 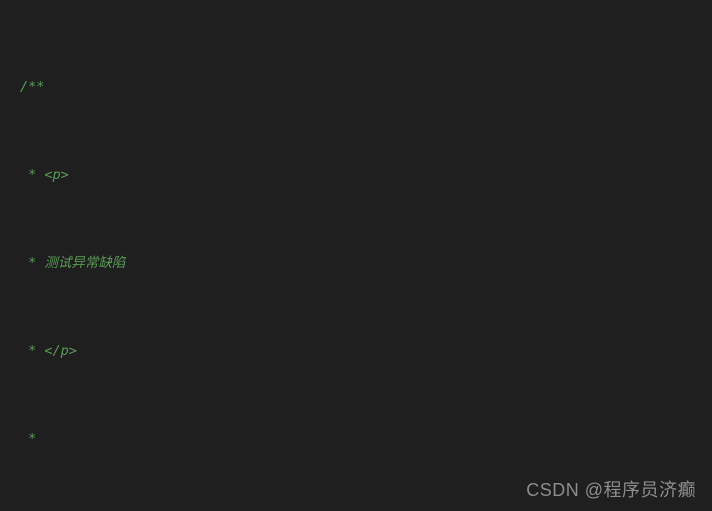 I want to click on code-line-javadoc-description: * 测试异常缺陷, so click(x=326, y=263).